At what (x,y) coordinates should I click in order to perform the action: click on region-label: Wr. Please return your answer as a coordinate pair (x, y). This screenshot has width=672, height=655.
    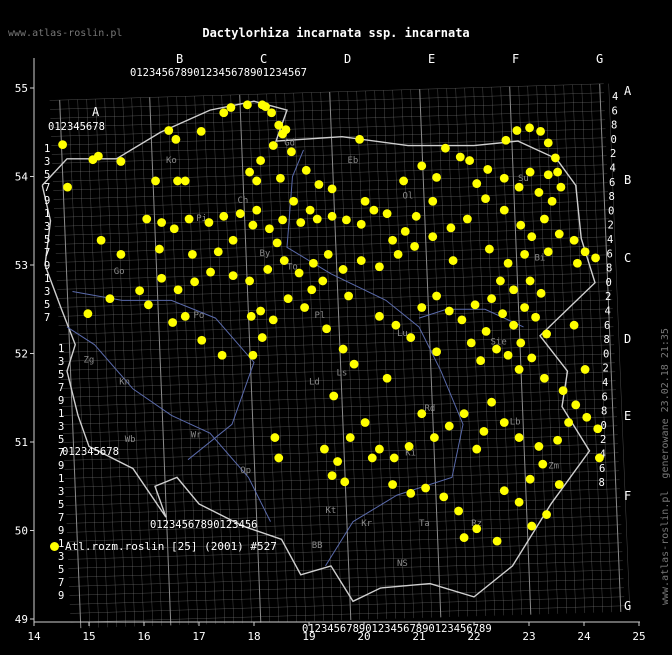
    Looking at the image, I should click on (196, 436).